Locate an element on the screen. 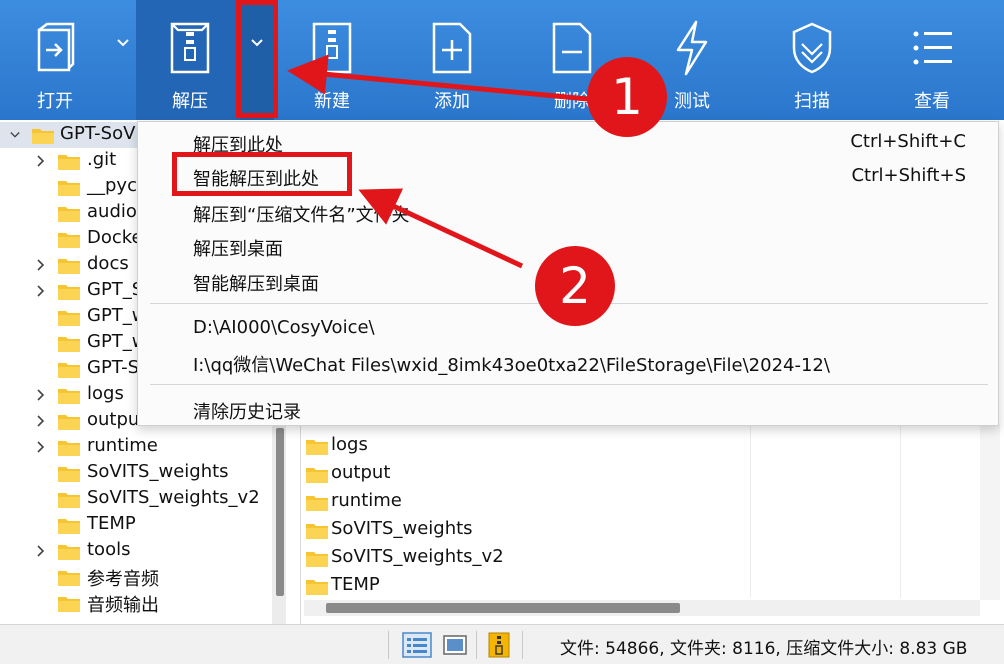 Image resolution: width=1004 pixels, height=664 pixels. shortcut-label: Ctrl+Shift+S is located at coordinates (908, 175).